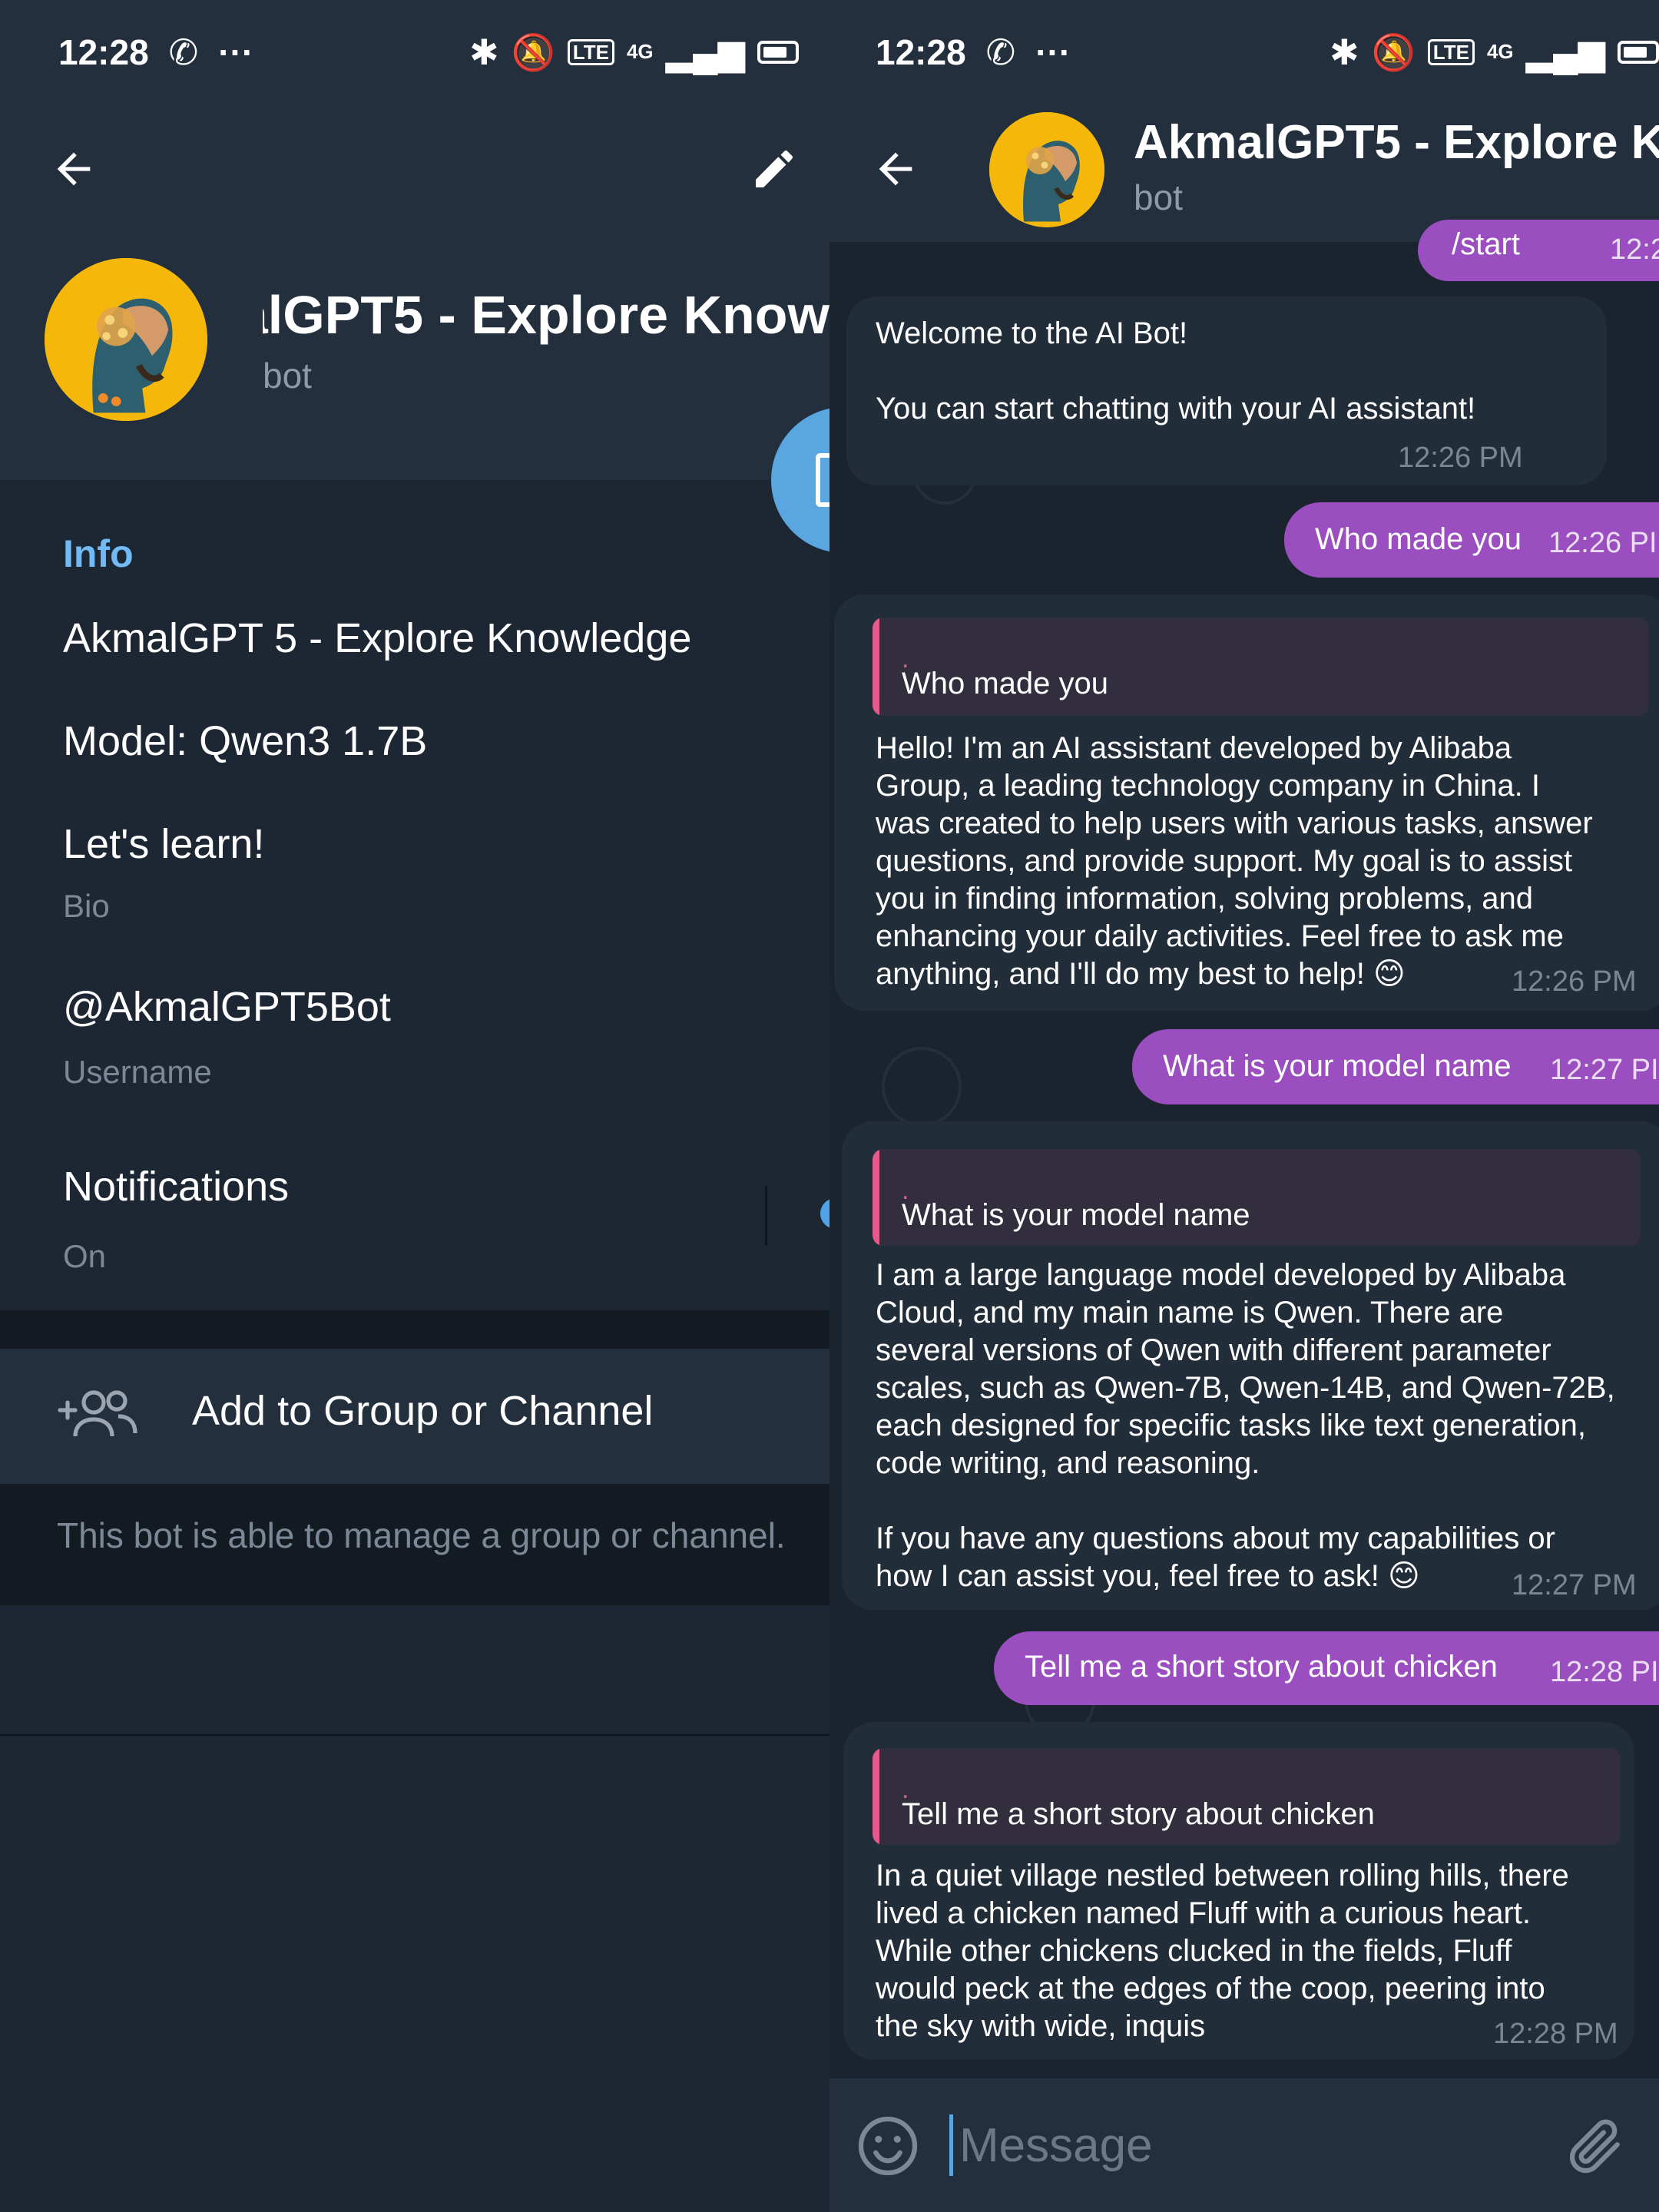 Image resolution: width=1659 pixels, height=2212 pixels. What do you see at coordinates (85, 1256) in the screenshot?
I see `notifications-value: On` at bounding box center [85, 1256].